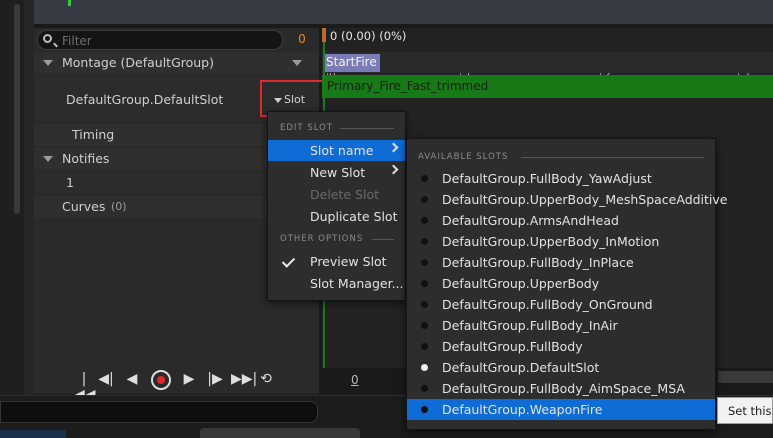 The height and width of the screenshot is (438, 773). What do you see at coordinates (336, 216) in the screenshot?
I see `menu-item-duplicate-slot: Duplicate Slot` at bounding box center [336, 216].